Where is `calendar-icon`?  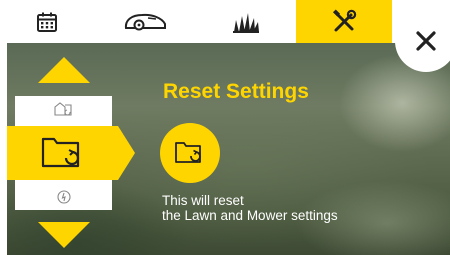 calendar-icon is located at coordinates (47, 22).